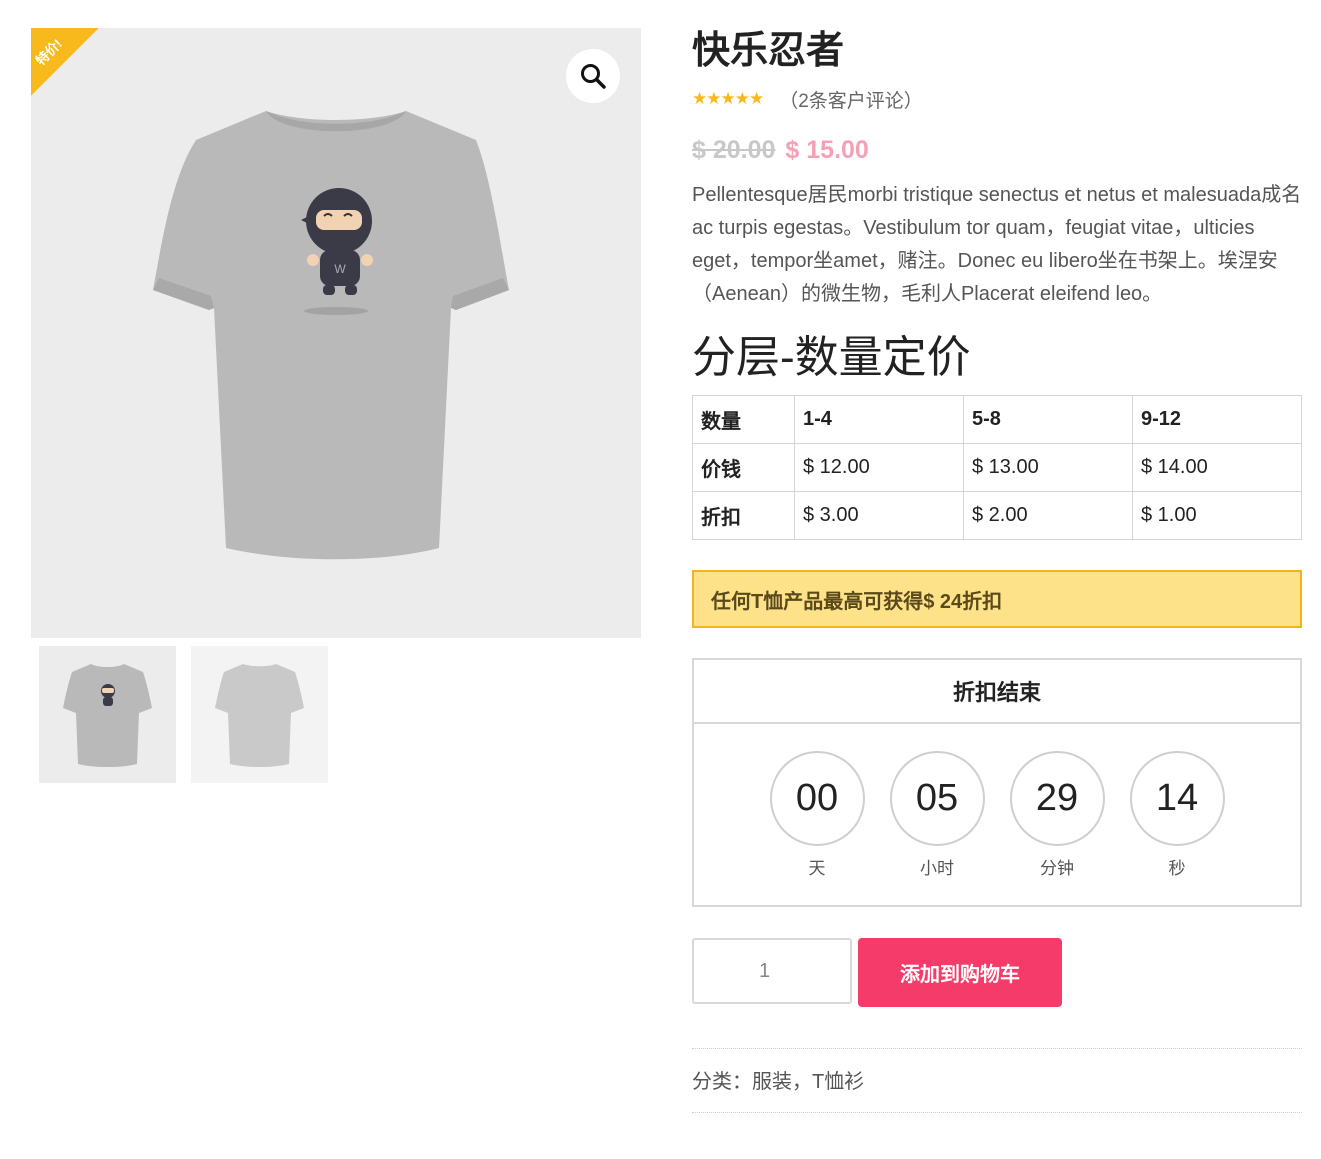 The image size is (1321, 1159). I want to click on thumbnail-strip, so click(336, 714).